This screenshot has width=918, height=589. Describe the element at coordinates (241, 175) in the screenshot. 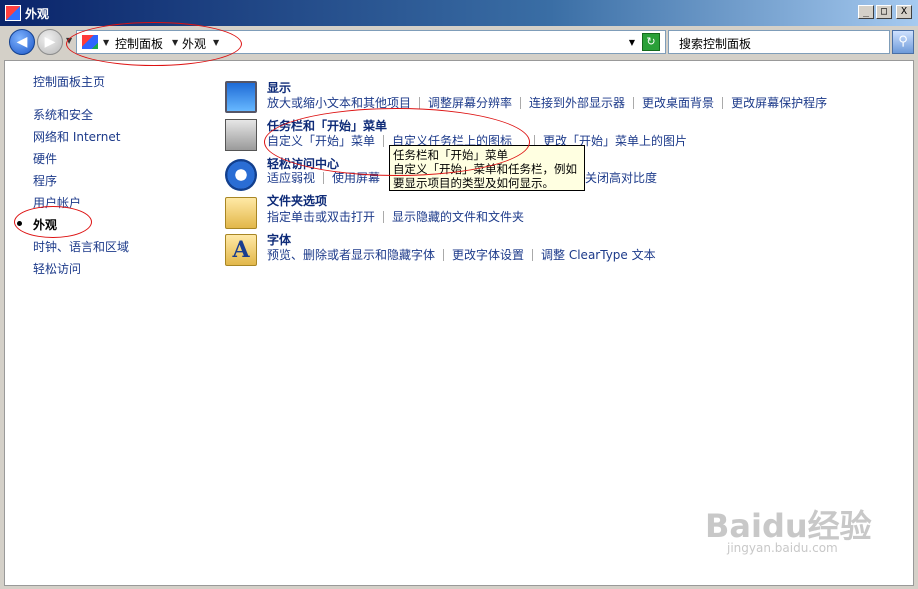

I see `ease-of-access-icon` at that location.